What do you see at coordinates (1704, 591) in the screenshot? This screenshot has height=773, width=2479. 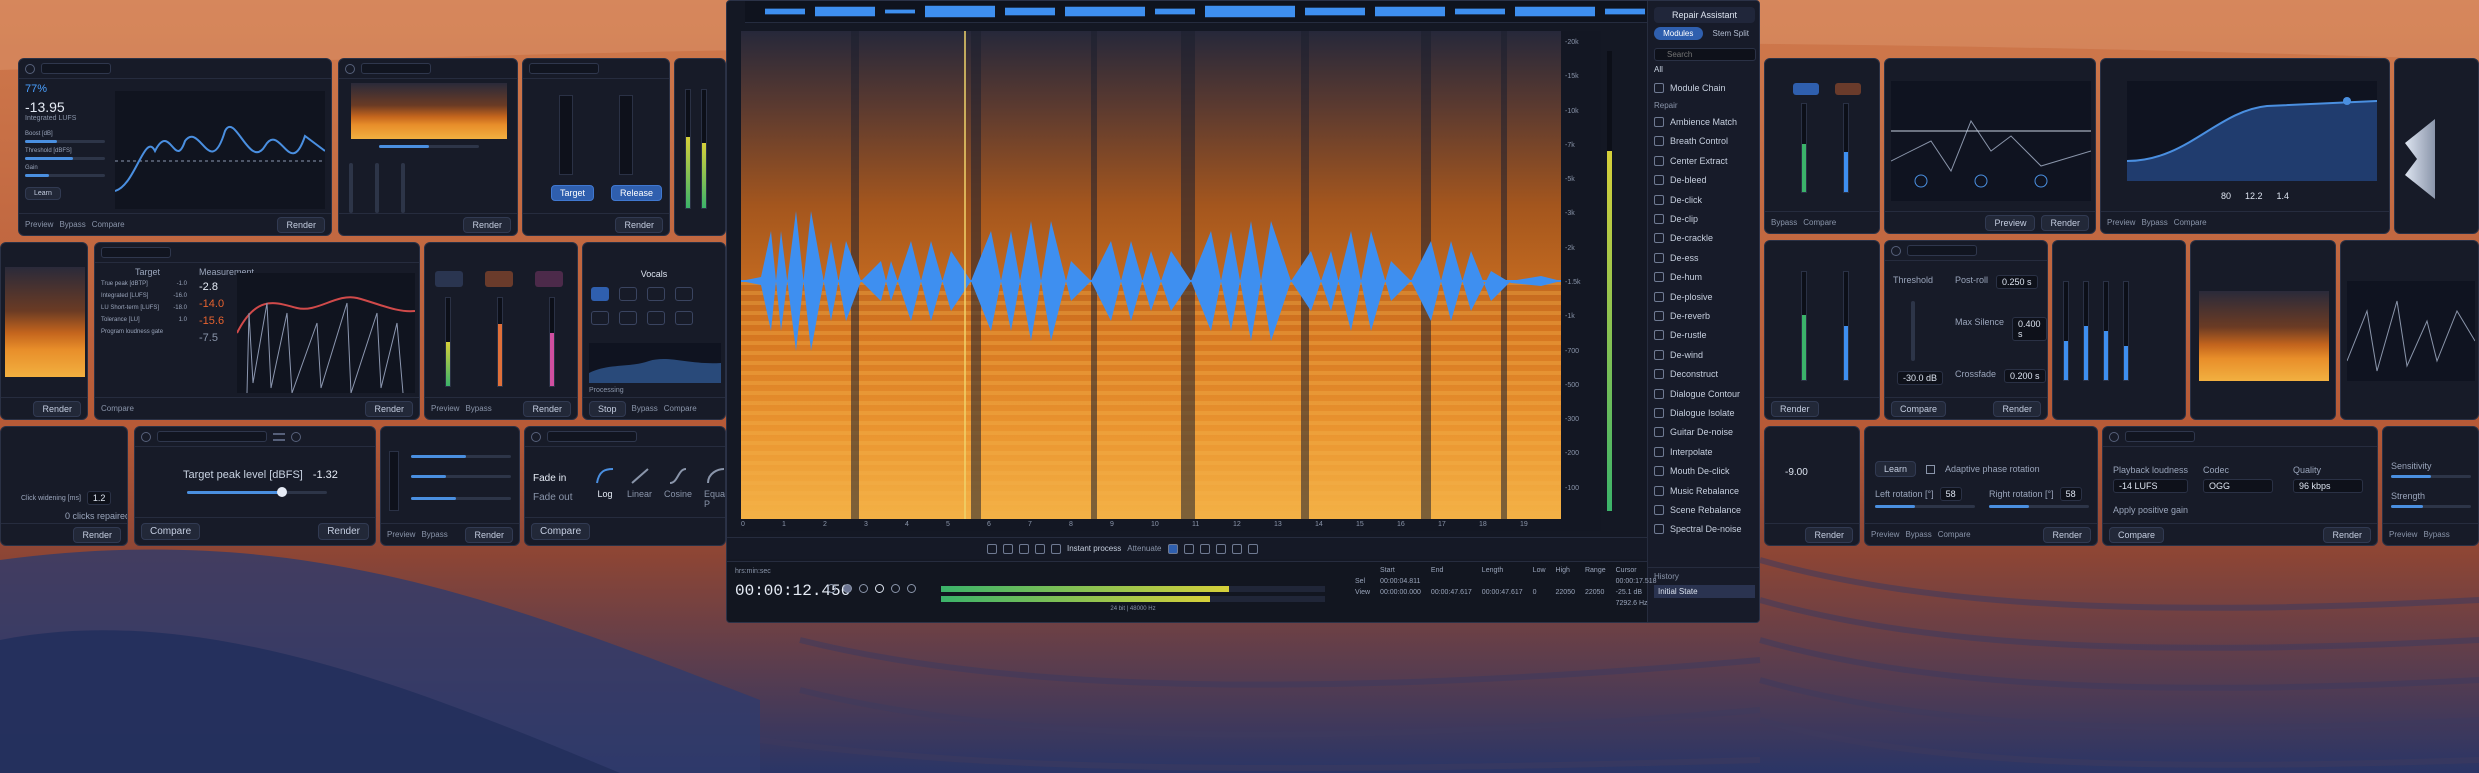 I see `history-initial-state: Initial State` at bounding box center [1704, 591].